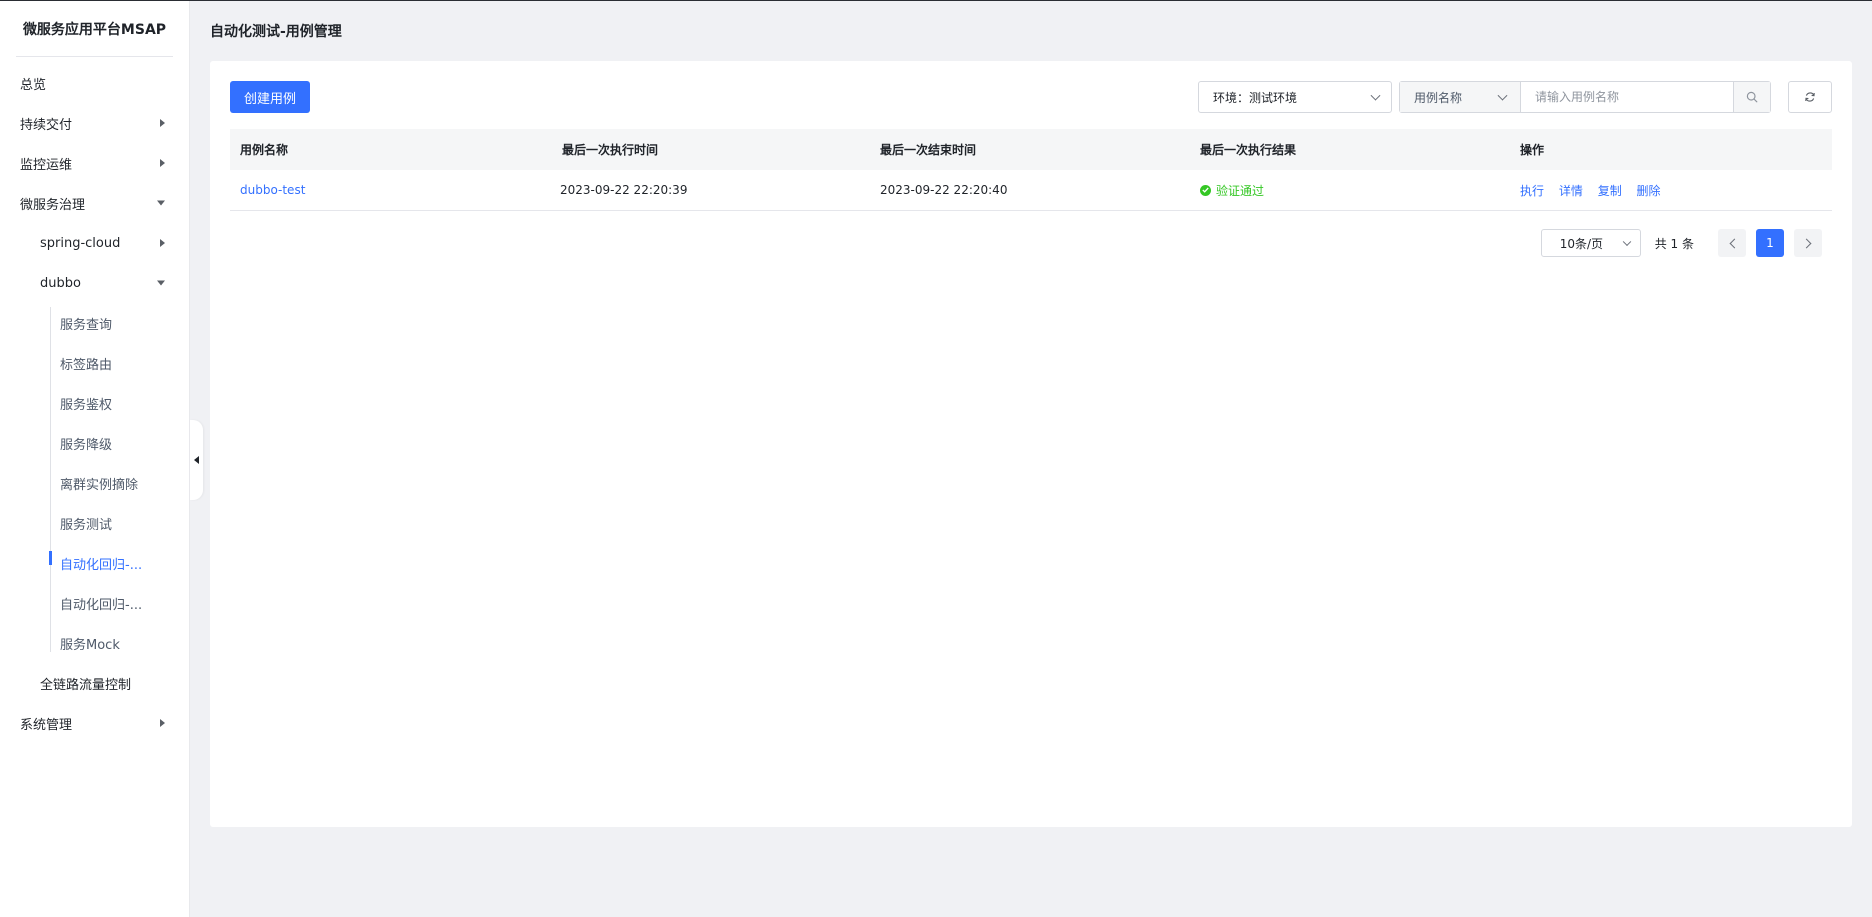  Describe the element at coordinates (50, 479) in the screenshot. I see `submenu-guide-line` at that location.